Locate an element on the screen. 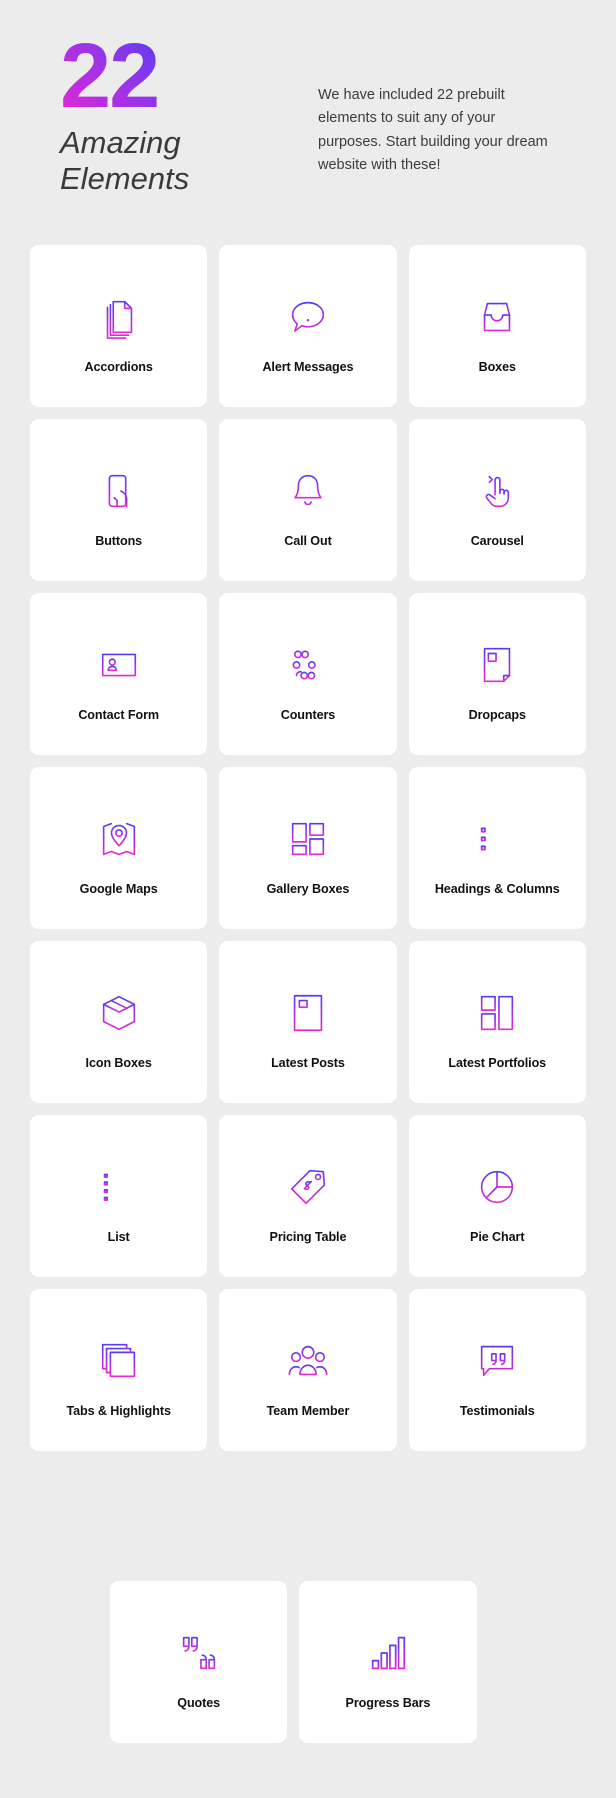  element-card-team-member: Team Member is located at coordinates (308, 1370).